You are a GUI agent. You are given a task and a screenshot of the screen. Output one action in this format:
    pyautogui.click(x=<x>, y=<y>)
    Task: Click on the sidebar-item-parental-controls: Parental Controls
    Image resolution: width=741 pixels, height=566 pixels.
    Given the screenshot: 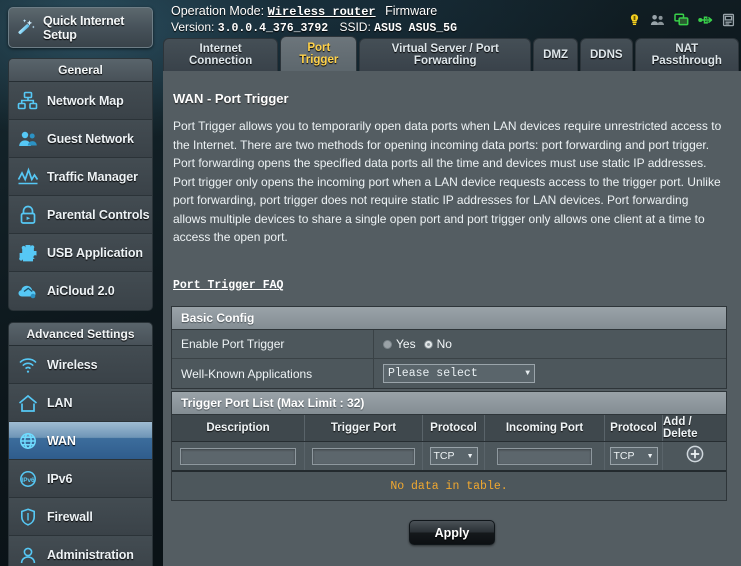 What is the action you would take?
    pyautogui.click(x=80, y=215)
    